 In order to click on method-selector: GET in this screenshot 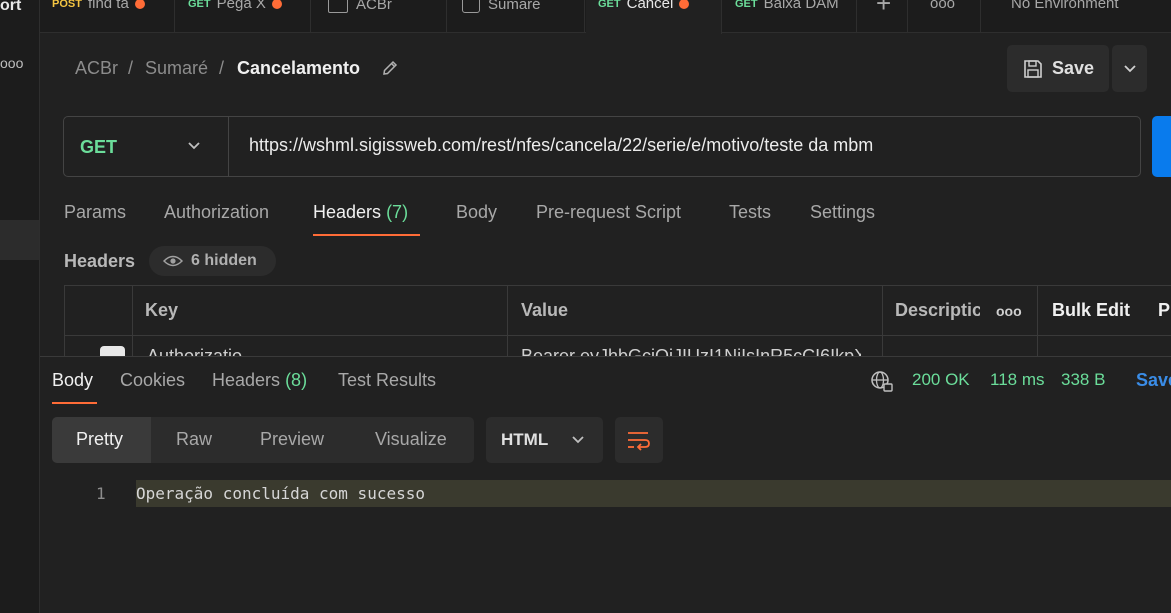, I will do `click(98, 147)`.